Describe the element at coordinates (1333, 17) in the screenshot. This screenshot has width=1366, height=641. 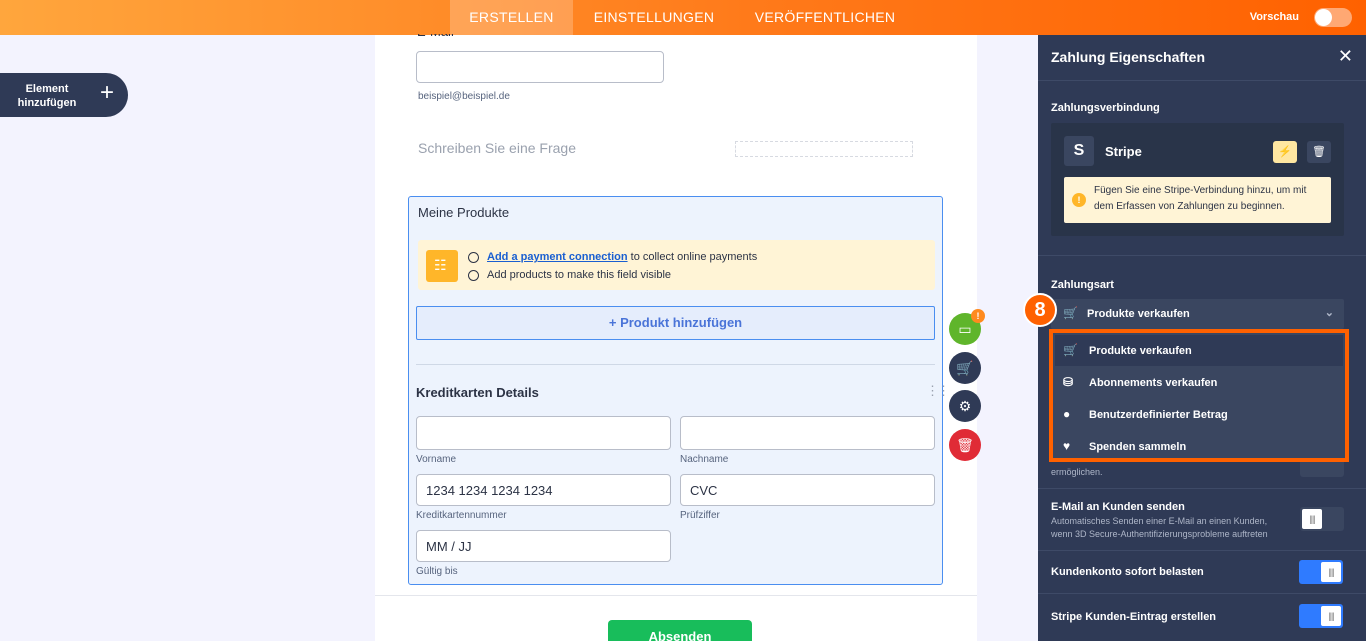
I see `preview-toggle` at that location.